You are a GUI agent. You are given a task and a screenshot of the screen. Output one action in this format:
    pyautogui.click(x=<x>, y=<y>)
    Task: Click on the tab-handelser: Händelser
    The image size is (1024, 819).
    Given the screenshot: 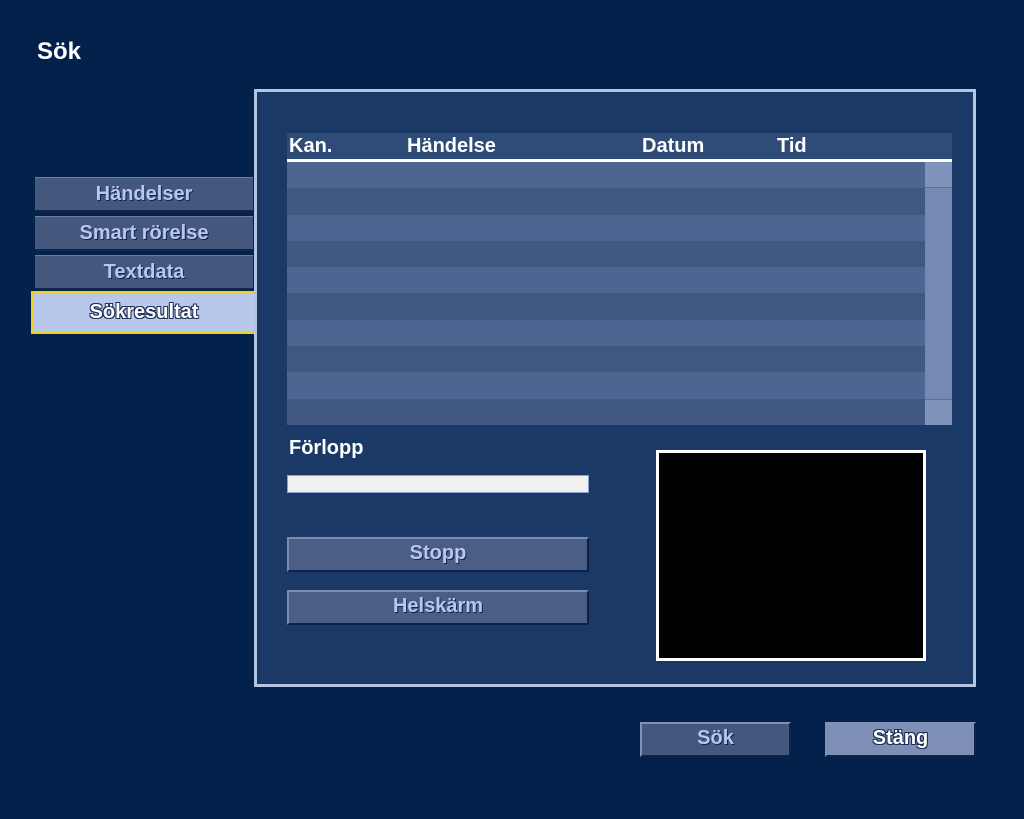 What is the action you would take?
    pyautogui.click(x=144, y=194)
    